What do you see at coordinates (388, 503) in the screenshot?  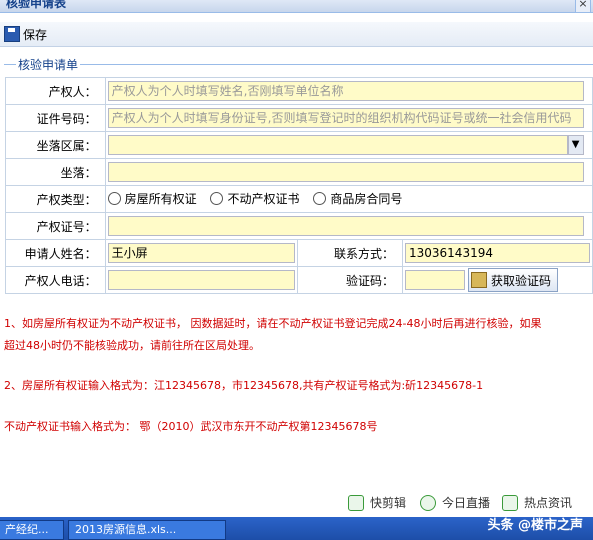 I see `link-label: 快剪辑` at bounding box center [388, 503].